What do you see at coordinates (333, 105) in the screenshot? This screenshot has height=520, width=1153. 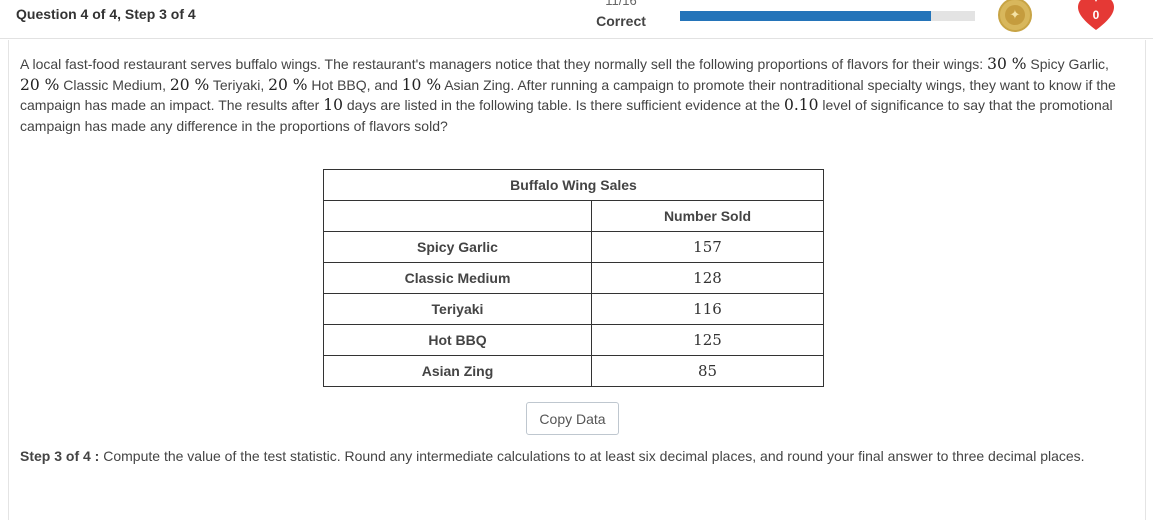 I see `days-value: 10` at bounding box center [333, 105].